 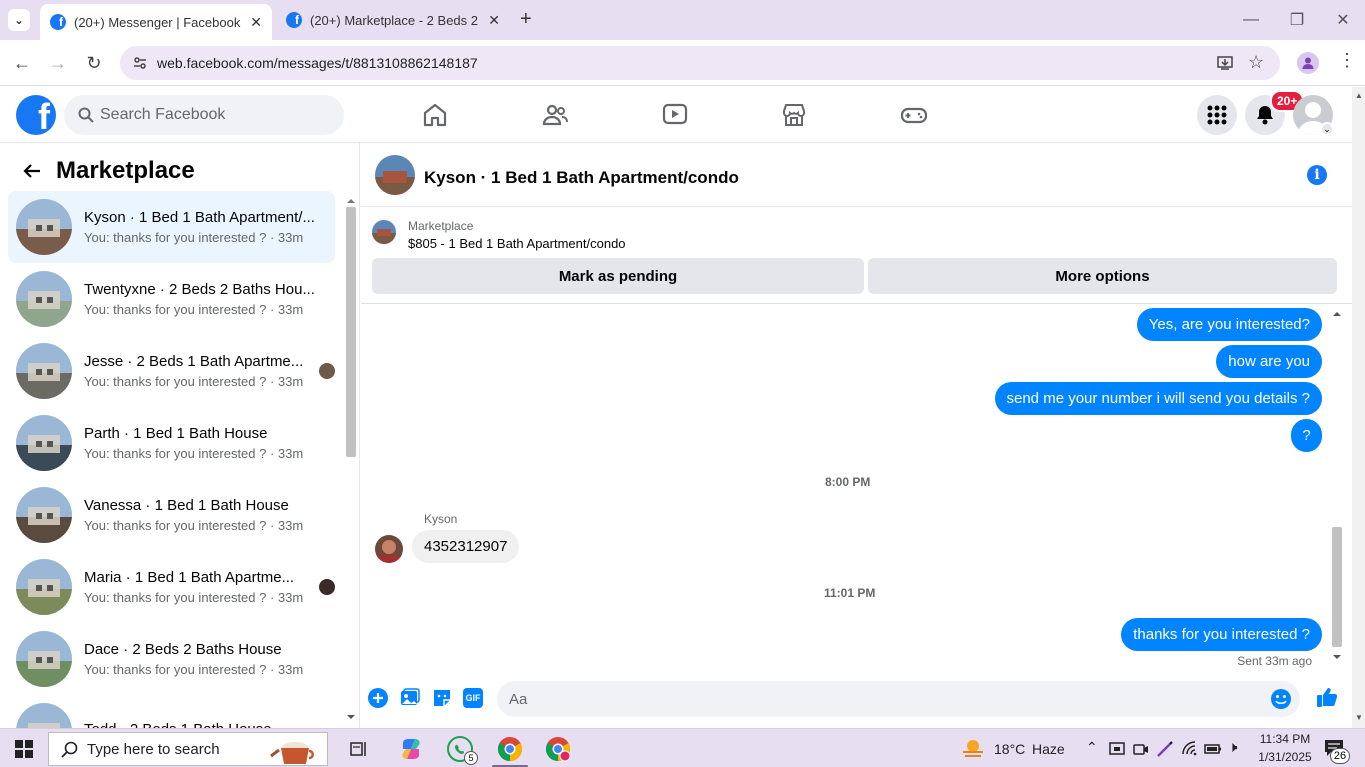 What do you see at coordinates (1308, 63) in the screenshot?
I see `profile-icon` at bounding box center [1308, 63].